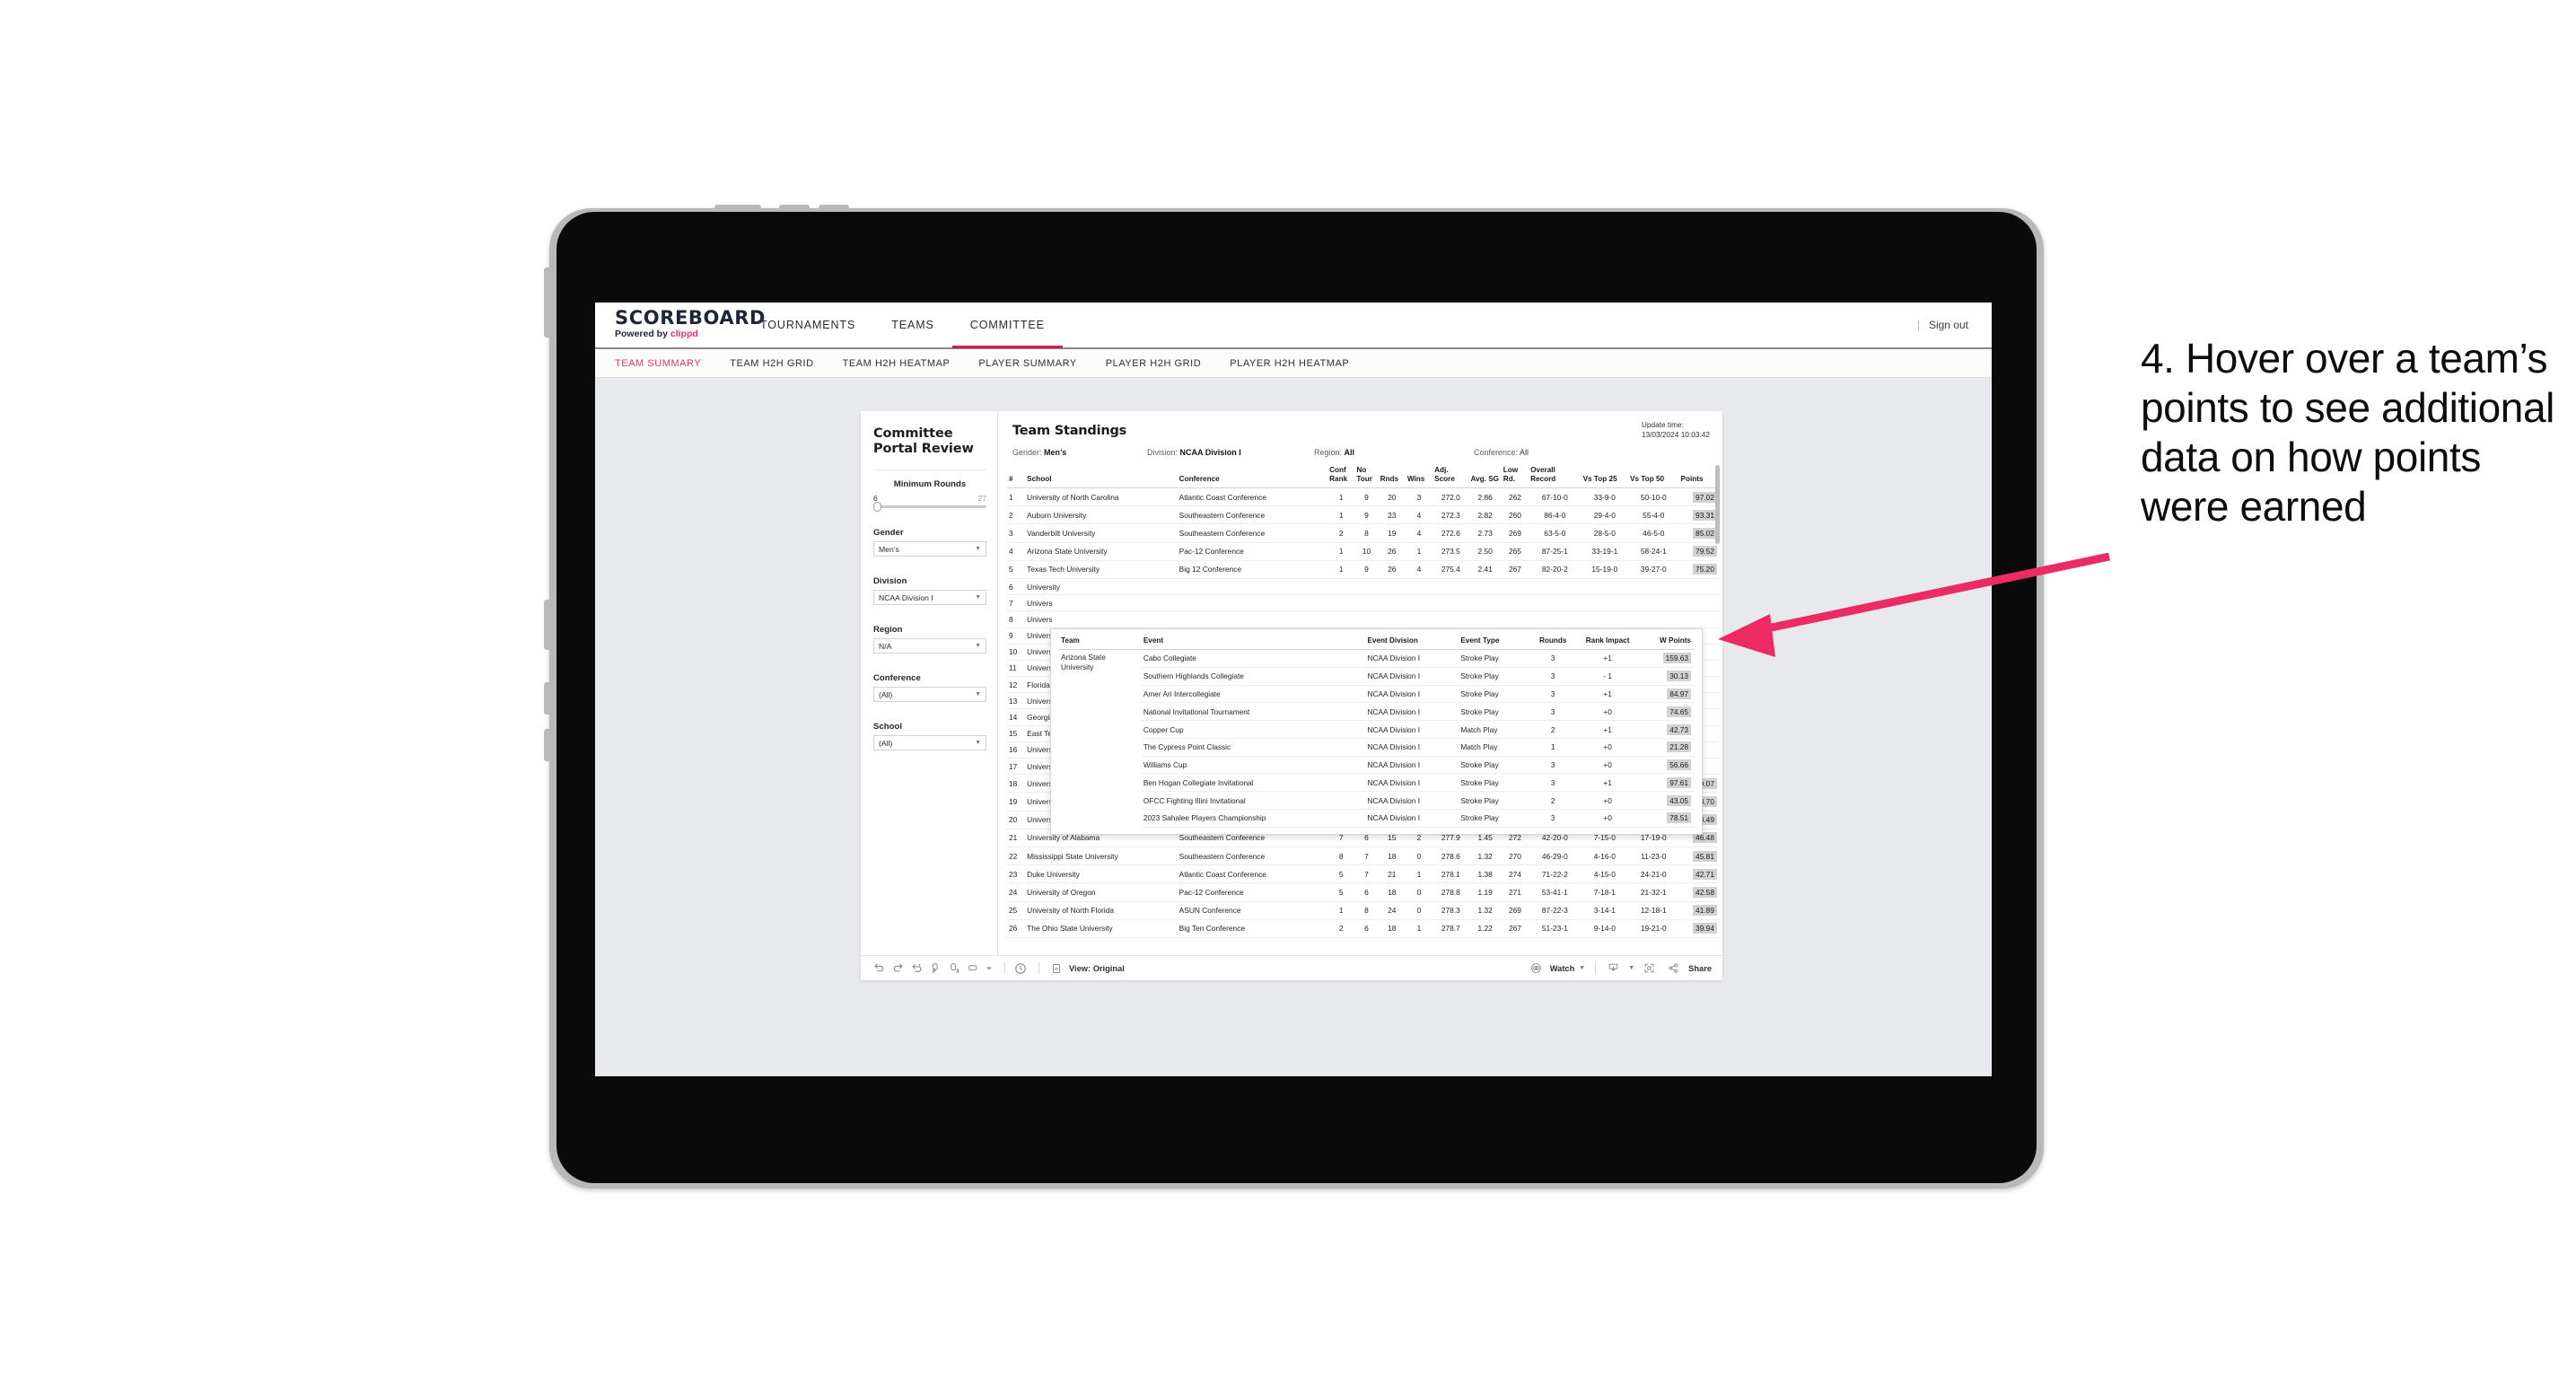  What do you see at coordinates (929, 549) in the screenshot?
I see `gender-select: Men’s ▼` at bounding box center [929, 549].